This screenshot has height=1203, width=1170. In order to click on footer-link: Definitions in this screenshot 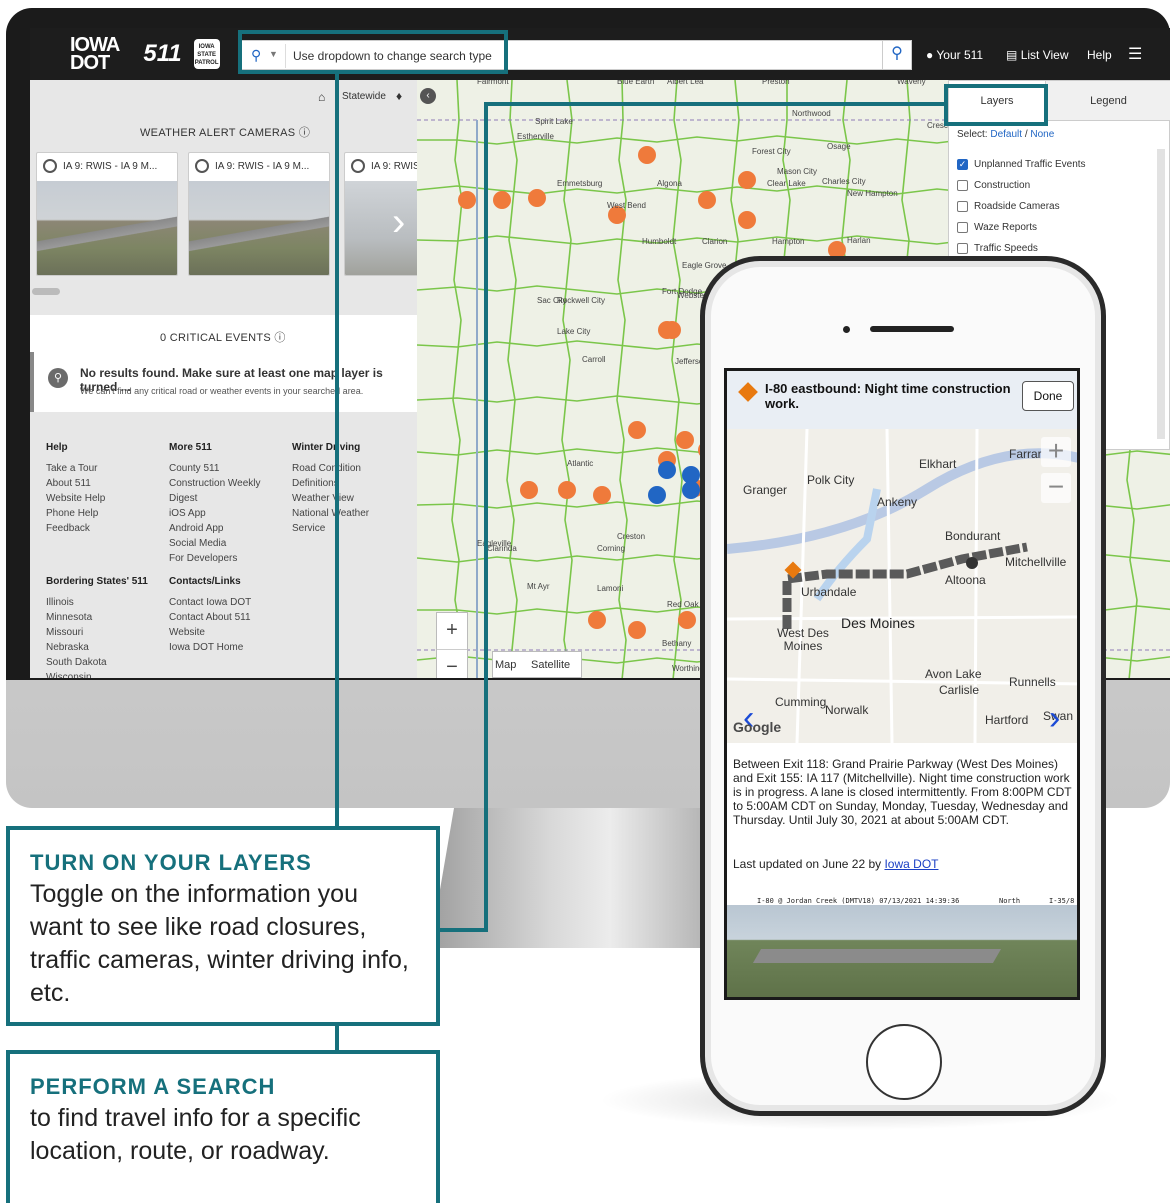, I will do `click(330, 483)`.